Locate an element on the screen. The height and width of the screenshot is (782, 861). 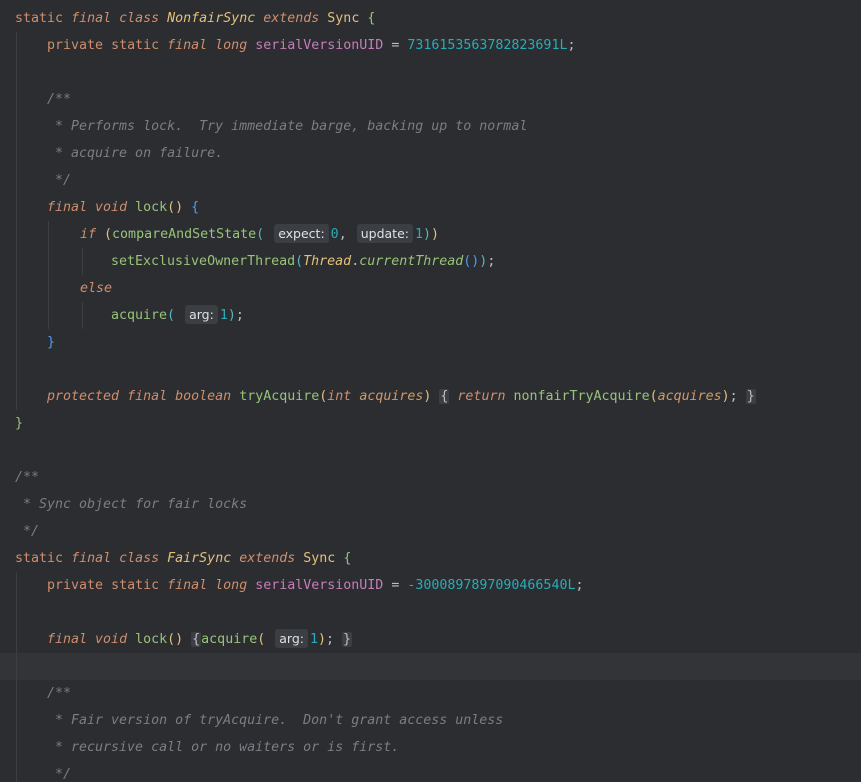
current-line is located at coordinates (430, 666).